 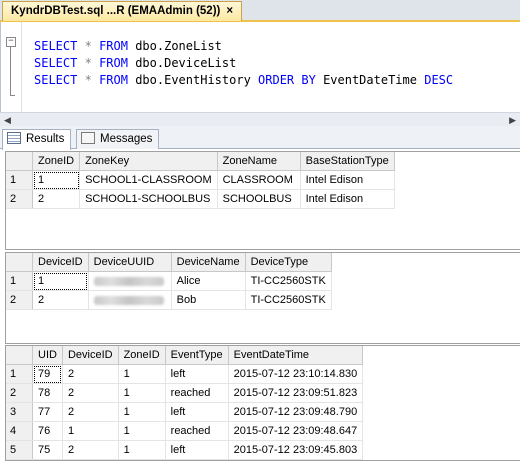 I want to click on grid-cell: 75, so click(x=47, y=450).